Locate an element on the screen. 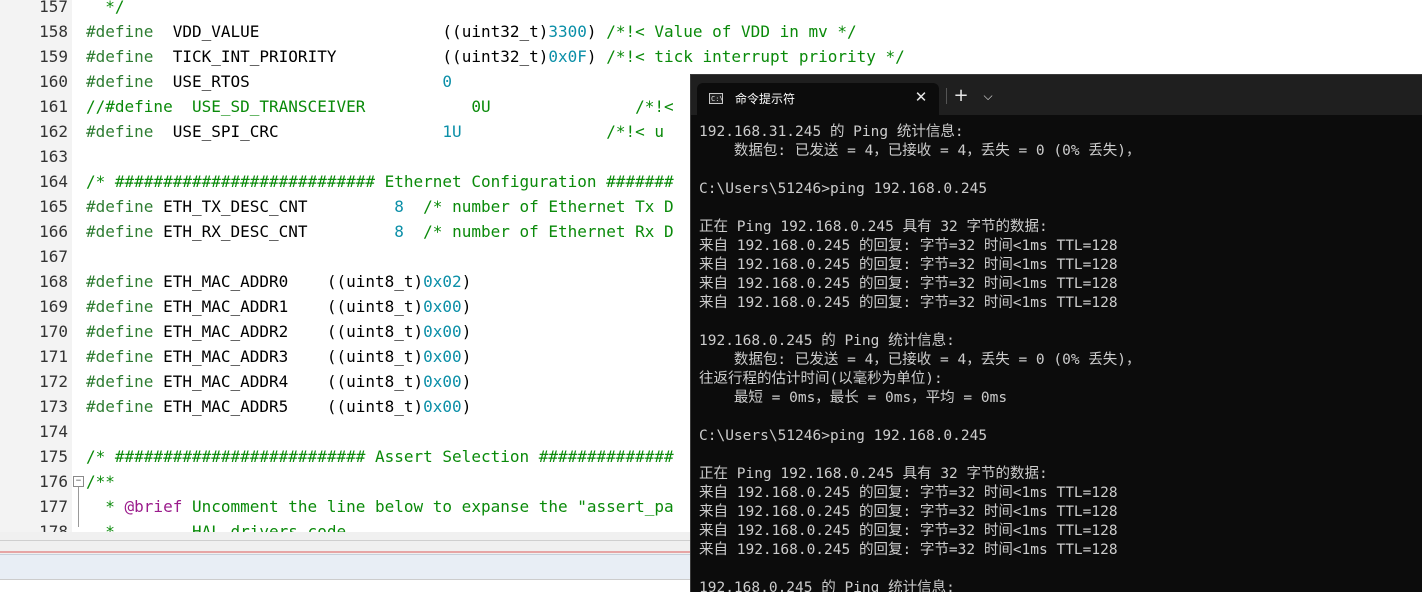 This screenshot has width=1422, height=592. terminal-titlebar: C:\ 命令提示符 ✕ + ⌵ is located at coordinates (1056, 95).